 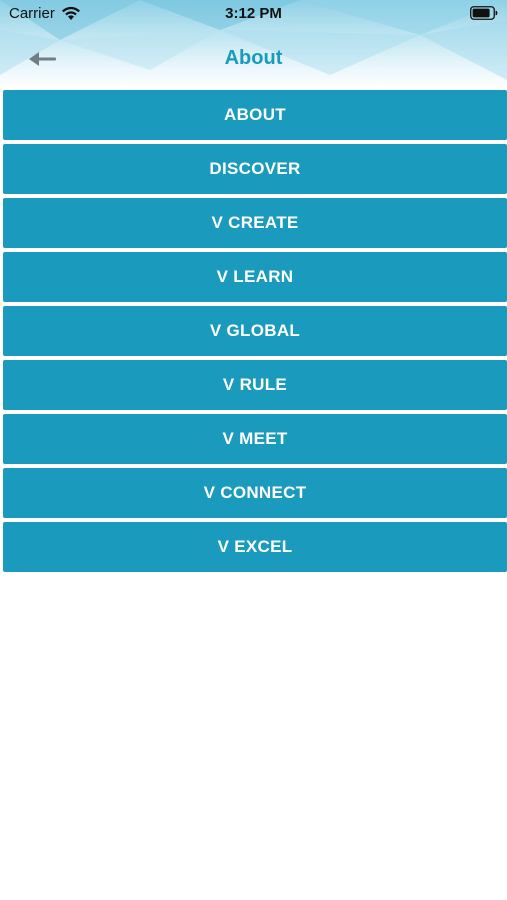 I want to click on page-title: About, so click(x=253, y=58).